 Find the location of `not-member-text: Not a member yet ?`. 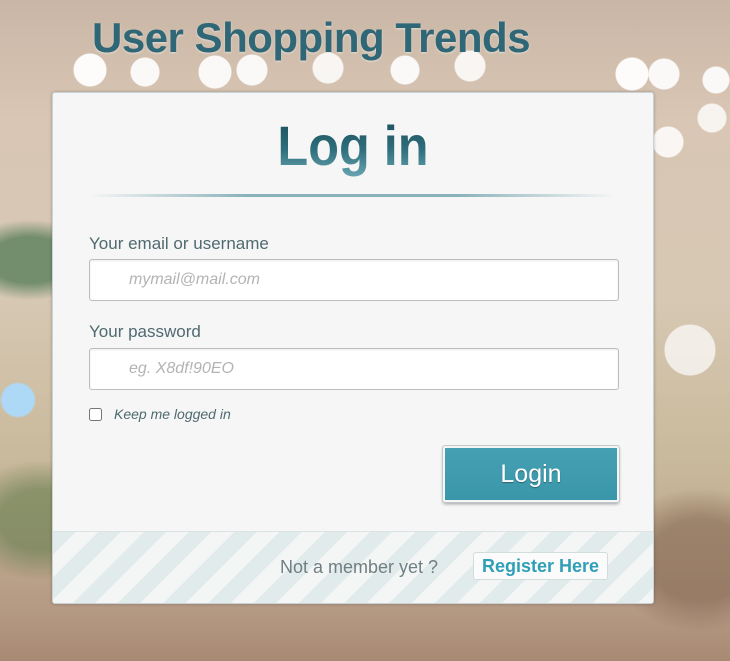

not-member-text: Not a member yet ? is located at coordinates (359, 567).